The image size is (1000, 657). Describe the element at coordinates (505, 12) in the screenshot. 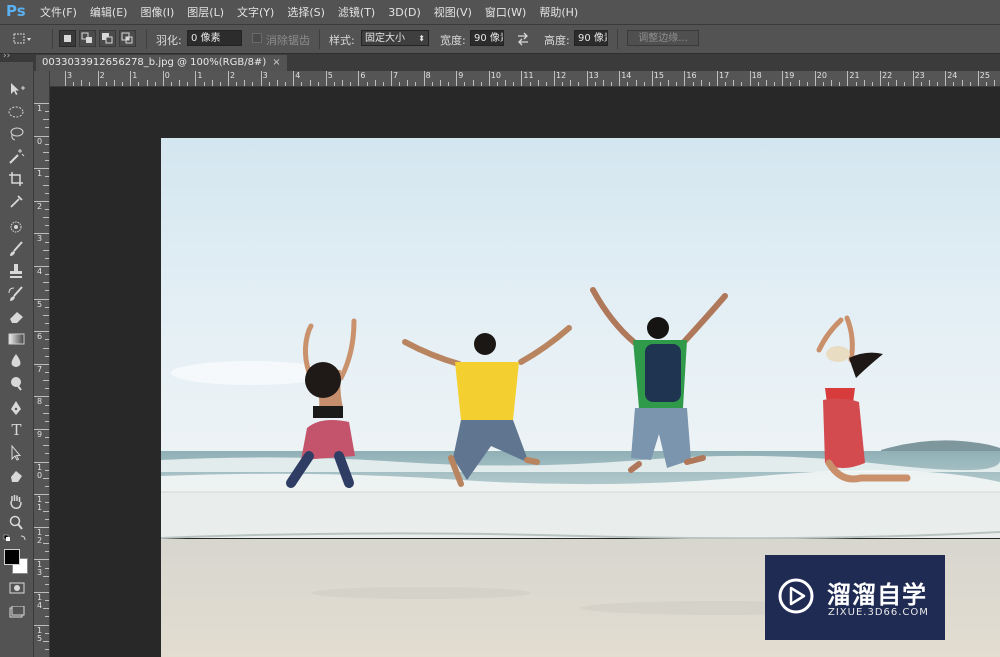

I see `menu-window: 窗口(W)` at that location.